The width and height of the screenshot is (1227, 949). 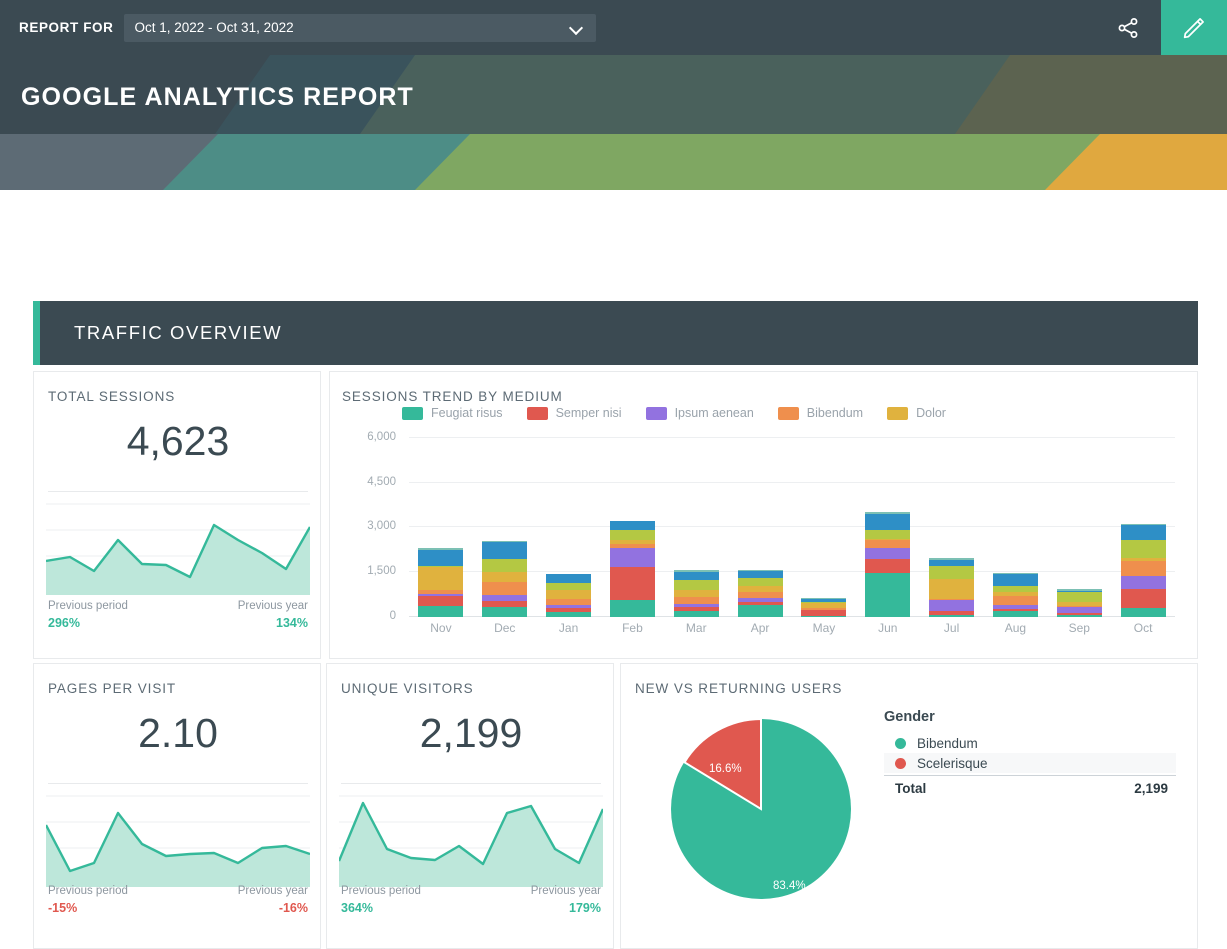 I want to click on pie-legend-title: Gender, so click(x=909, y=717).